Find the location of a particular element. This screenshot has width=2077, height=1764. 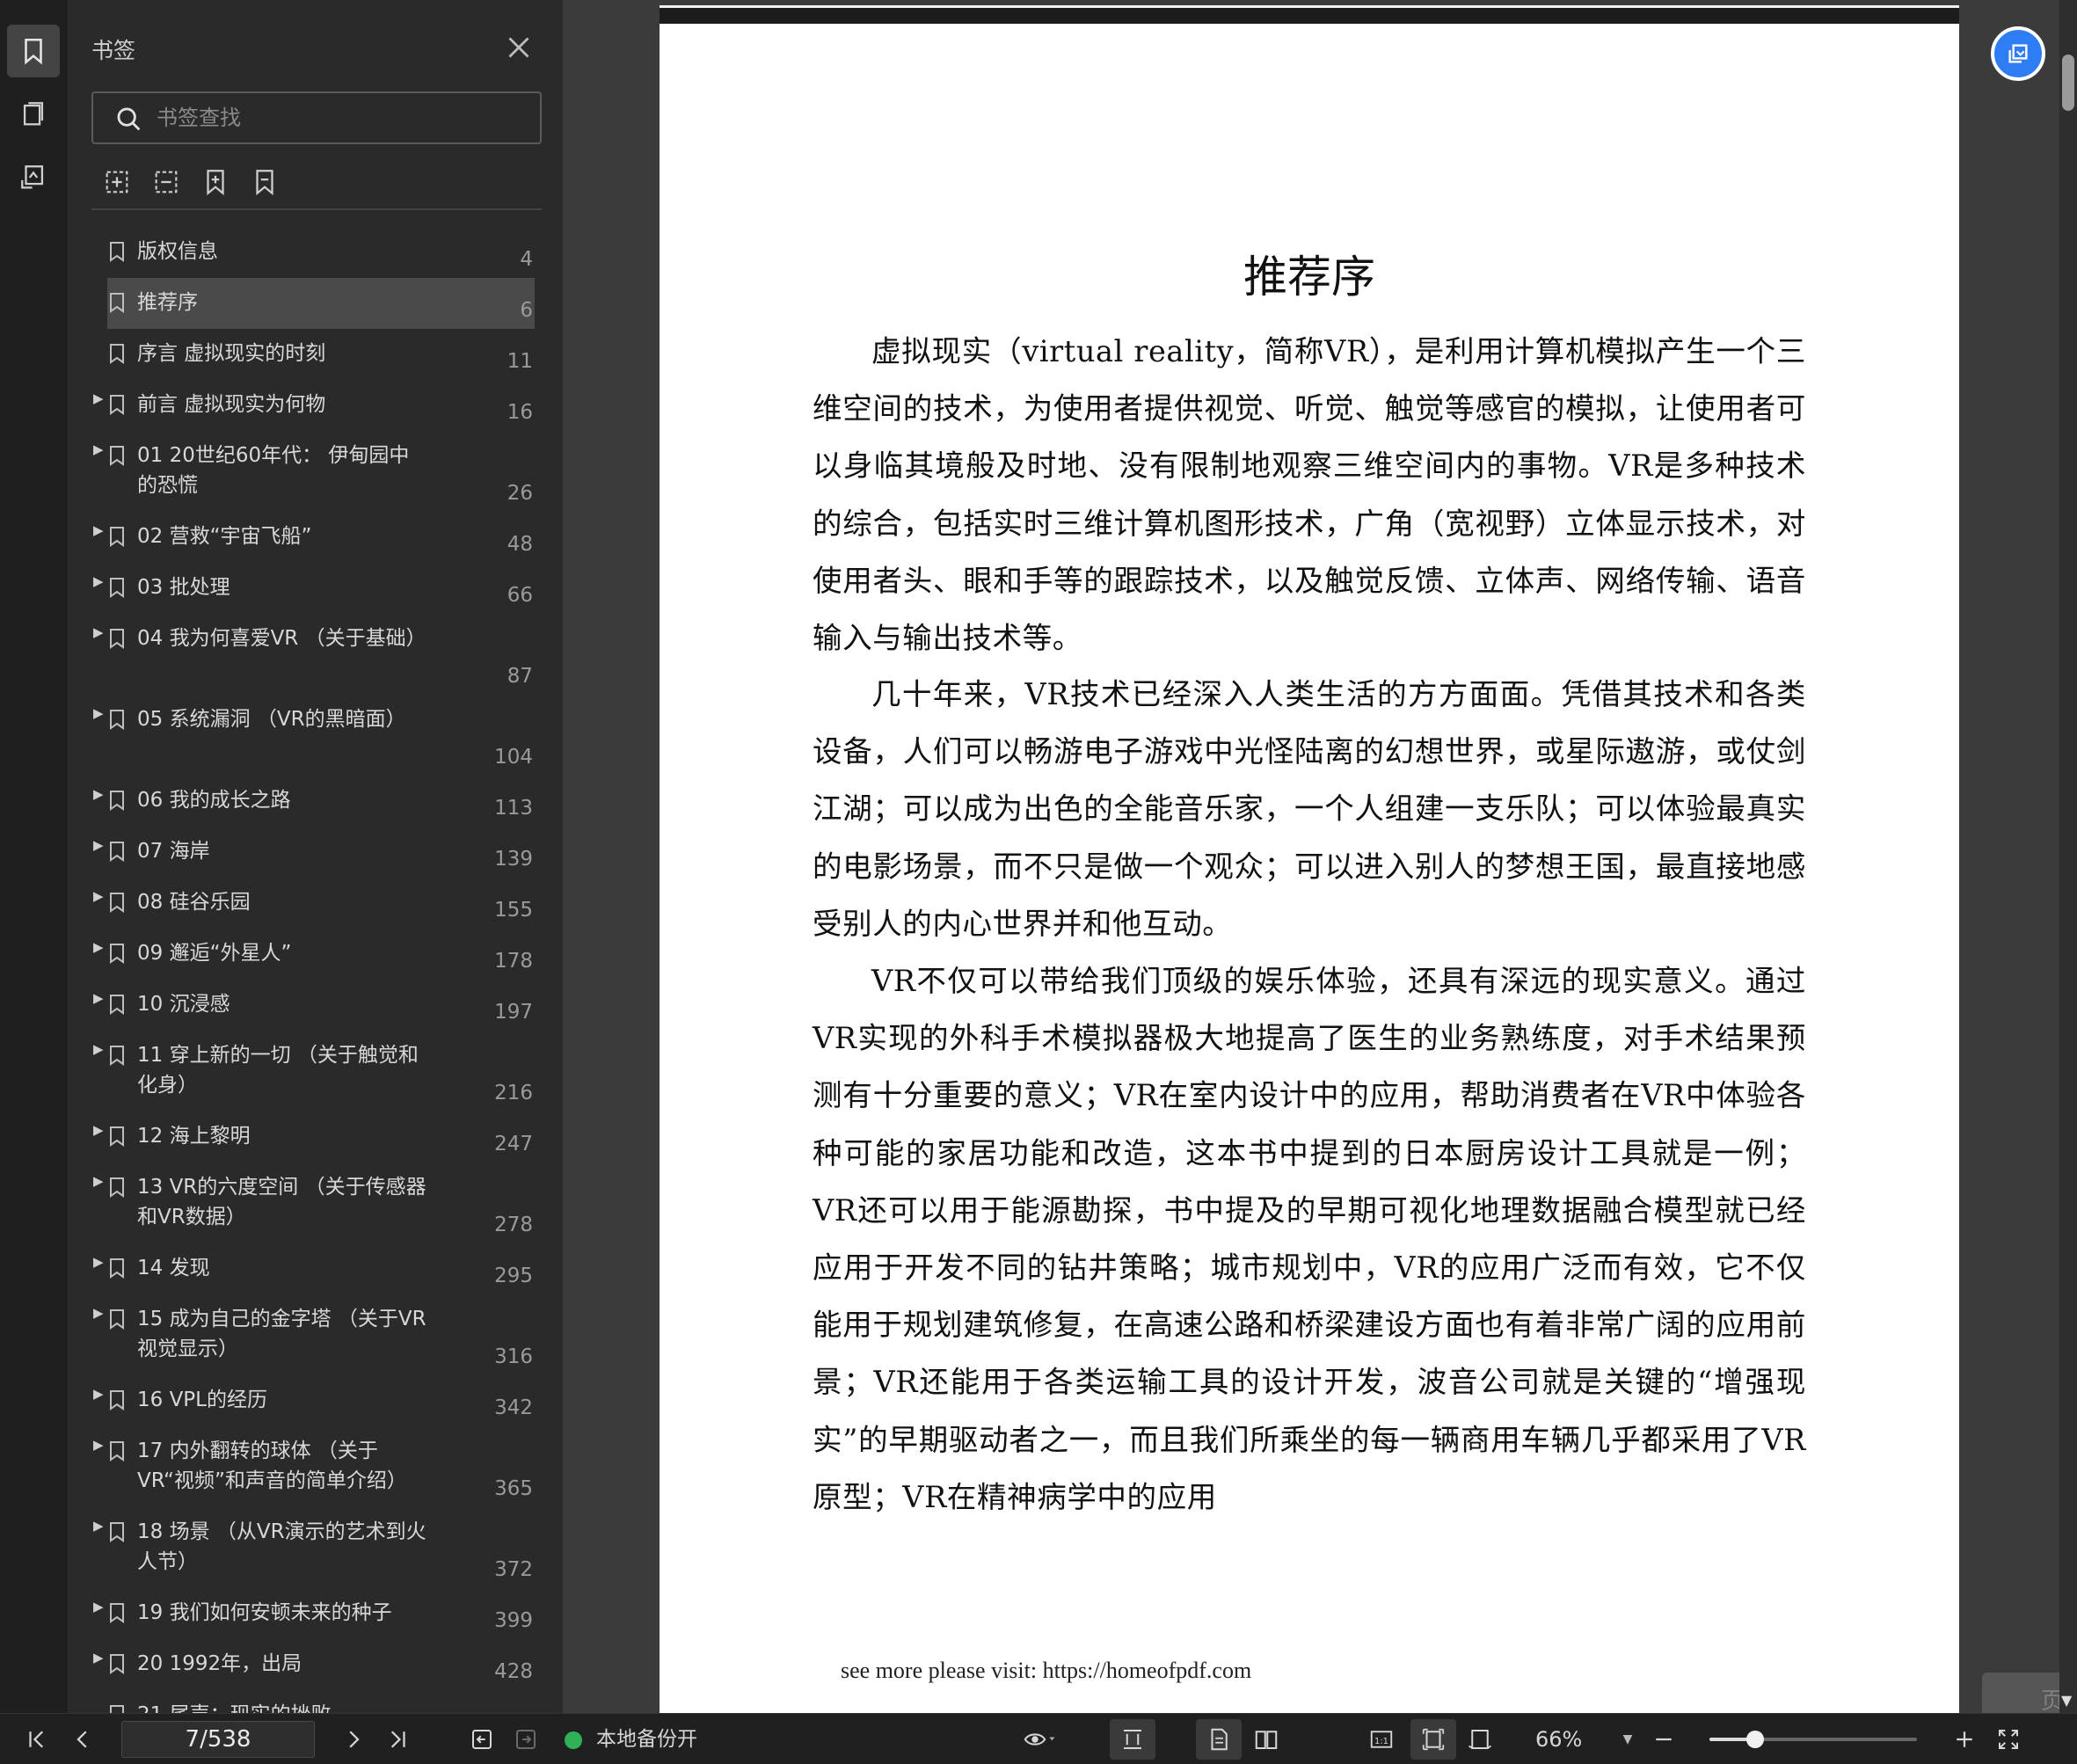

bookmark-item: ▶ 07 海岸 139 is located at coordinates (306, 852).